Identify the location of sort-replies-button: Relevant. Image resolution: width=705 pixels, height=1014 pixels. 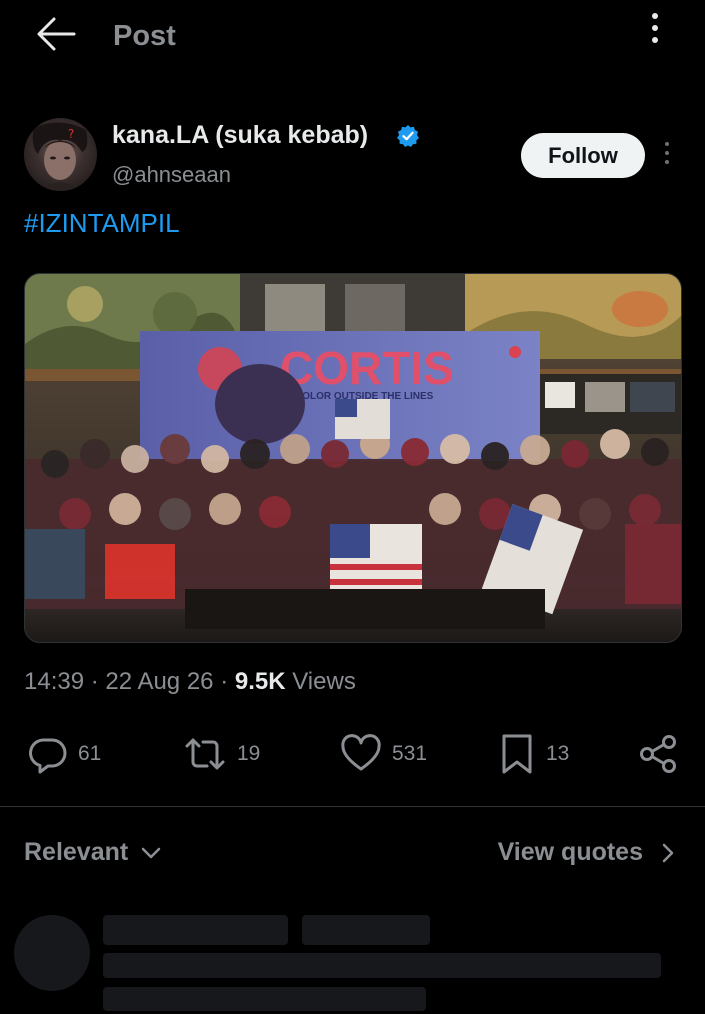
(93, 852).